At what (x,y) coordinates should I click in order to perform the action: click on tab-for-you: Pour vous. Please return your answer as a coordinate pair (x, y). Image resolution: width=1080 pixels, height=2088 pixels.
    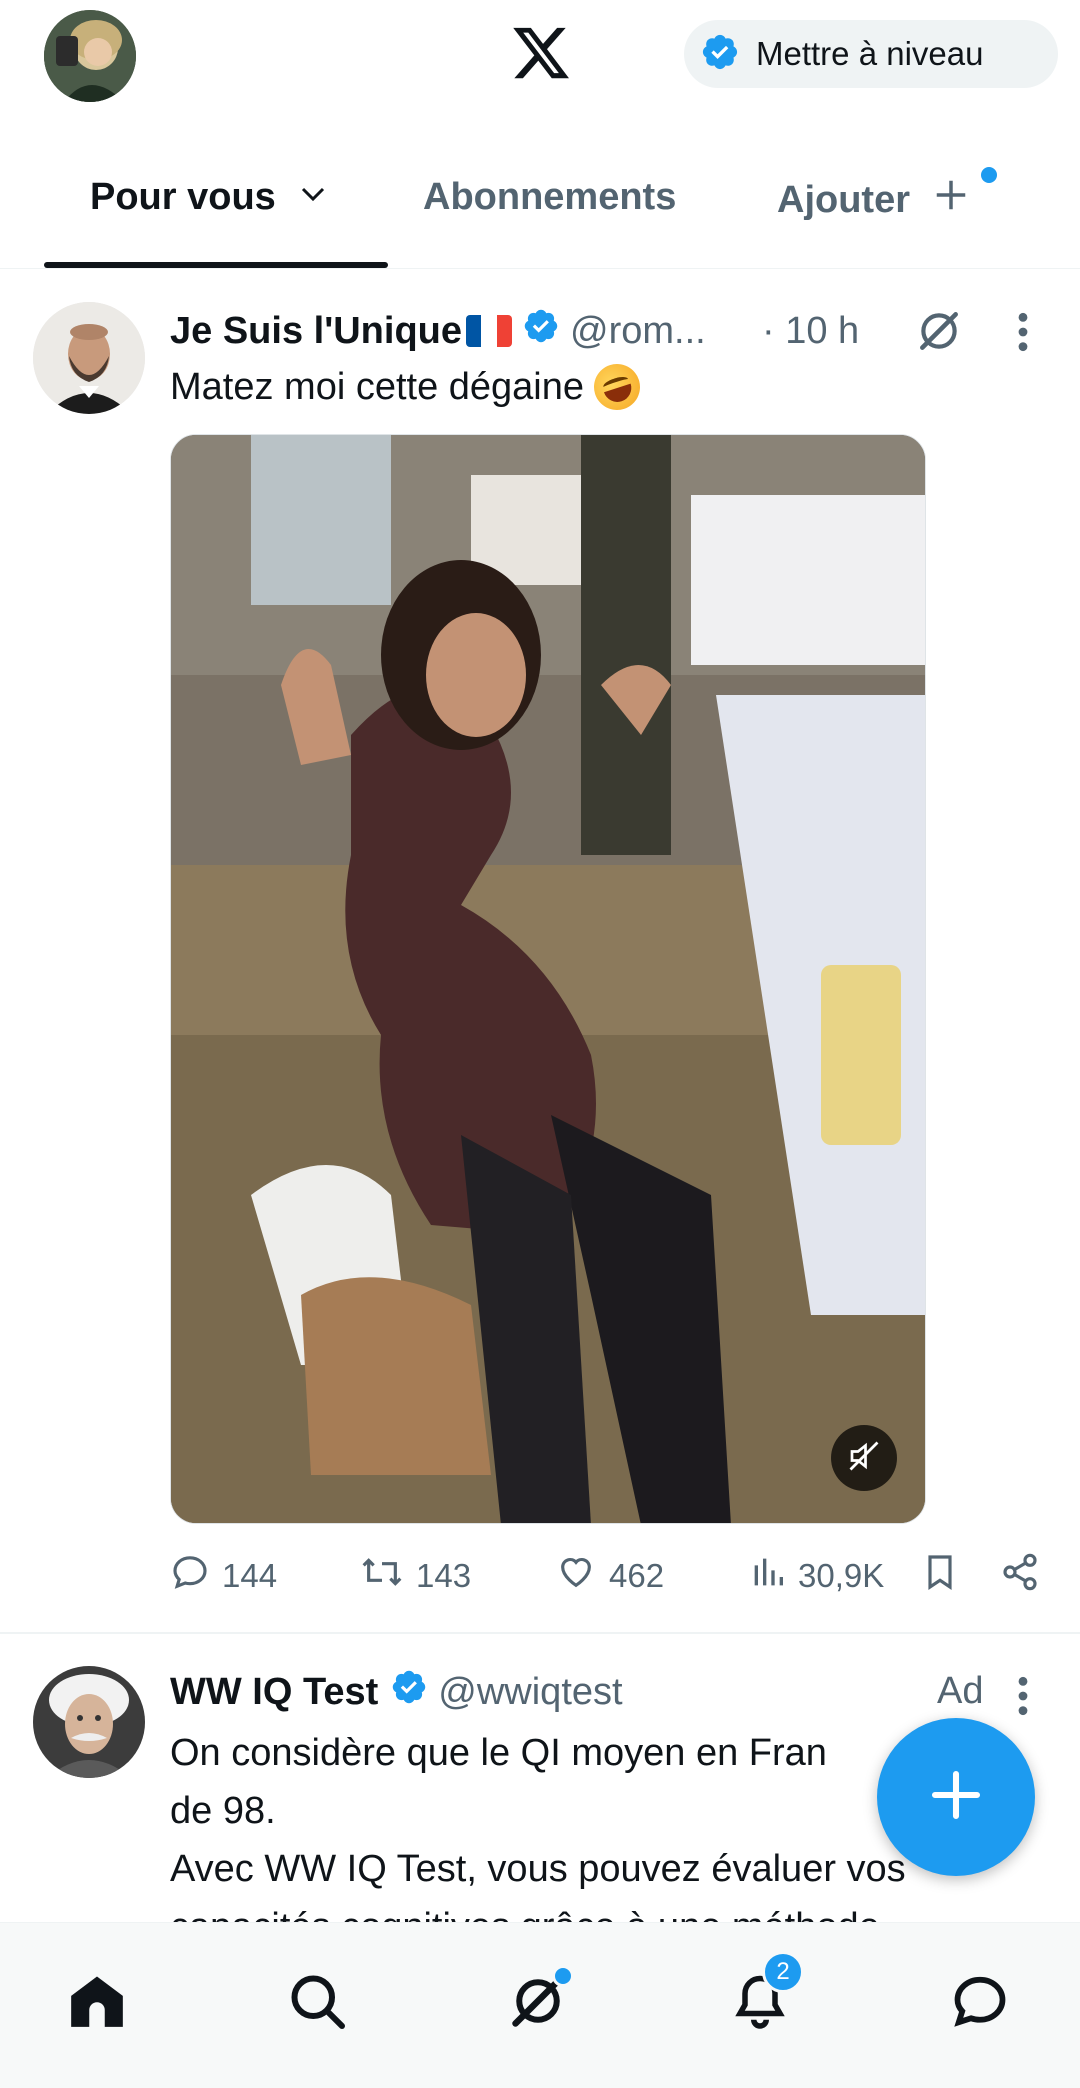
    Looking at the image, I should click on (209, 197).